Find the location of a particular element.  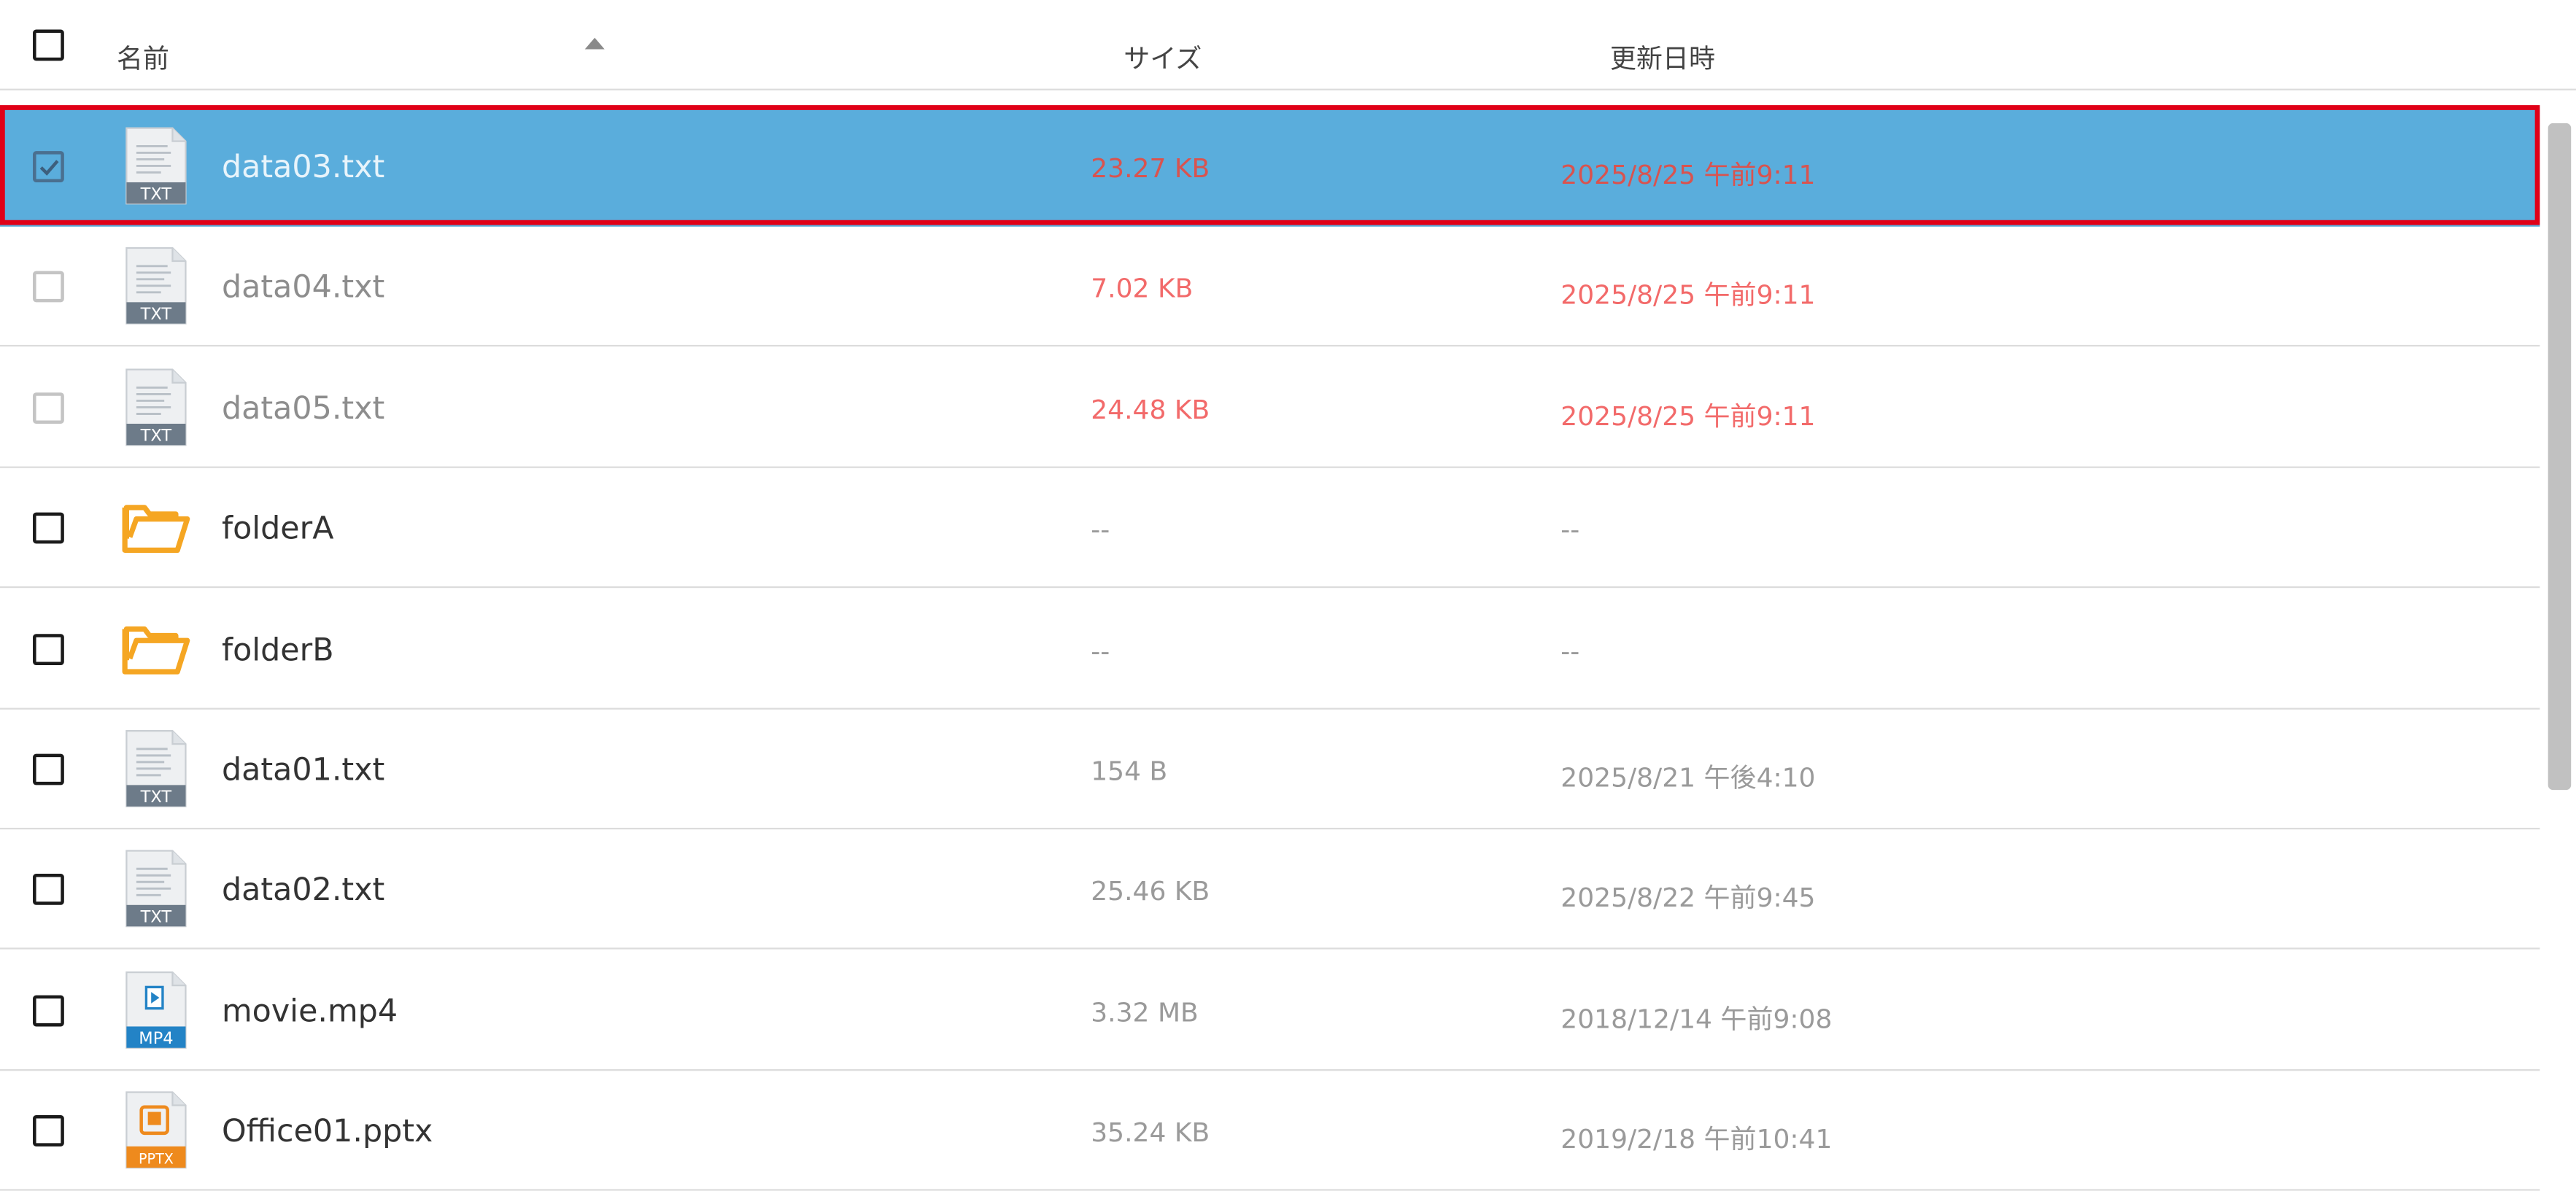

sort-ascending-icon is located at coordinates (594, 43).